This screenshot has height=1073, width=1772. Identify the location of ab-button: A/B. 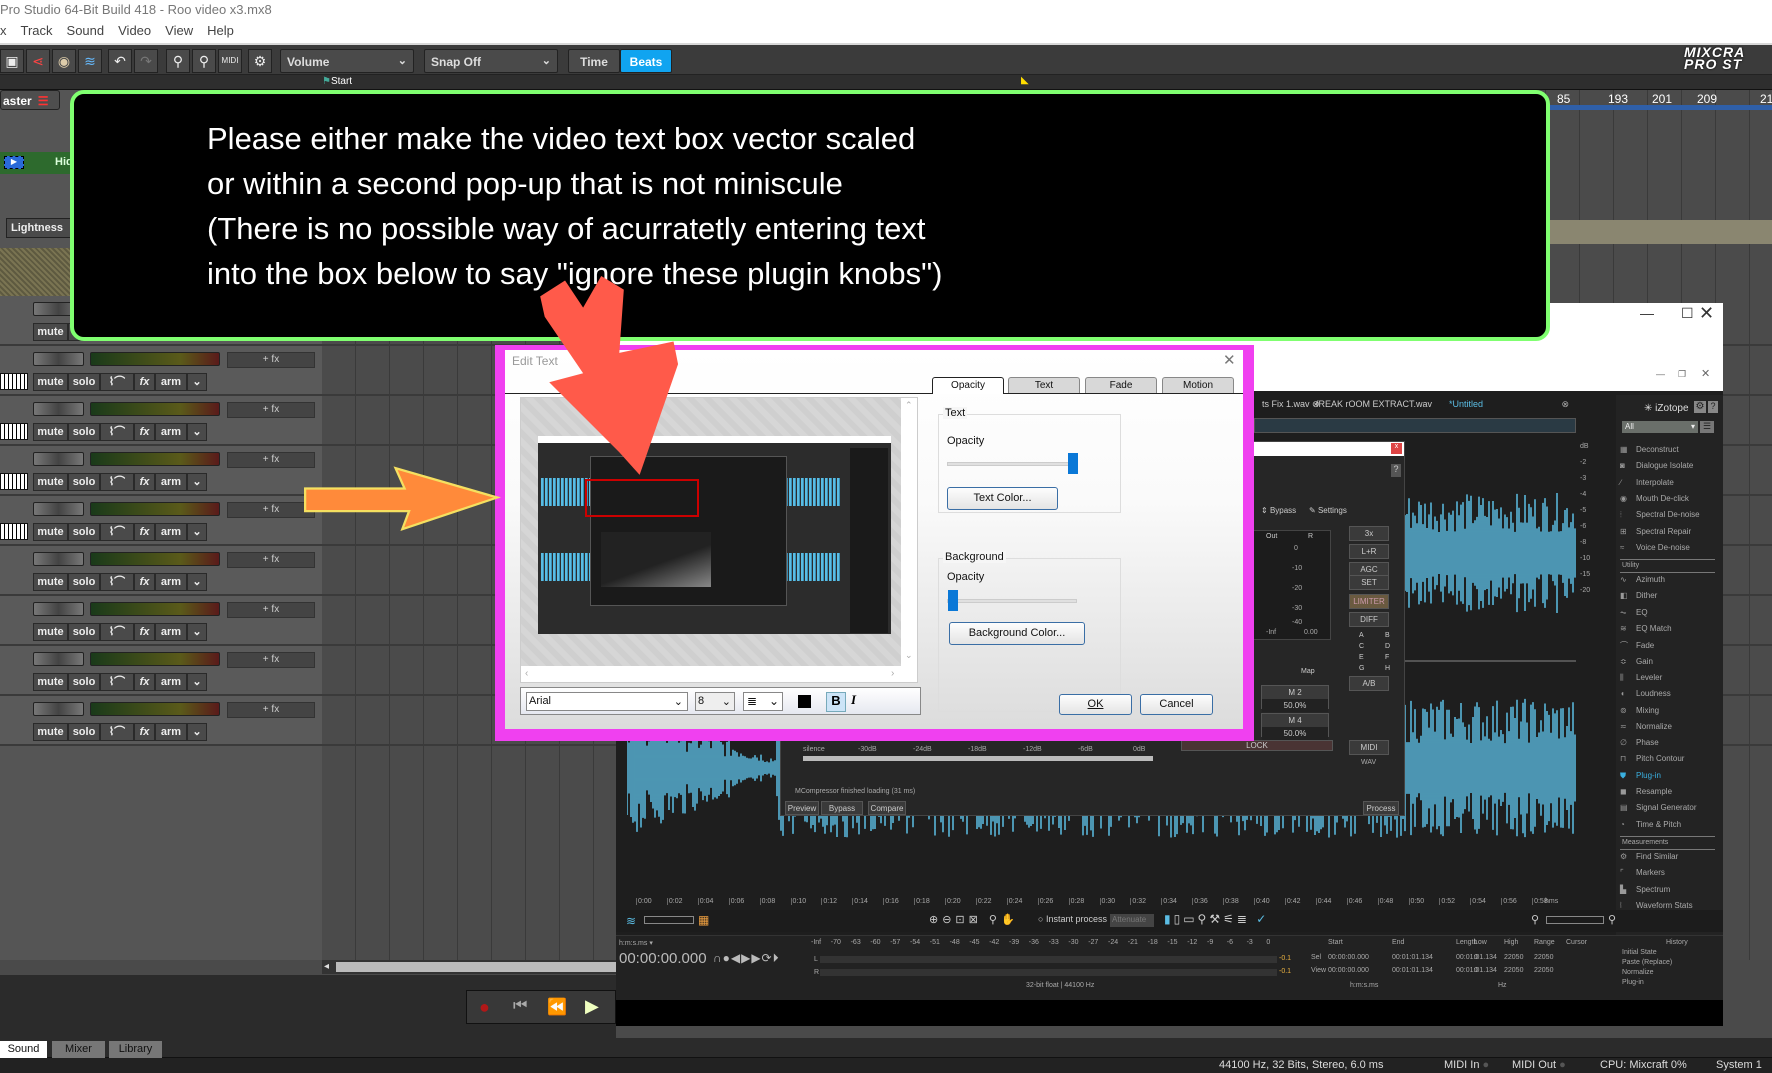
(1369, 683).